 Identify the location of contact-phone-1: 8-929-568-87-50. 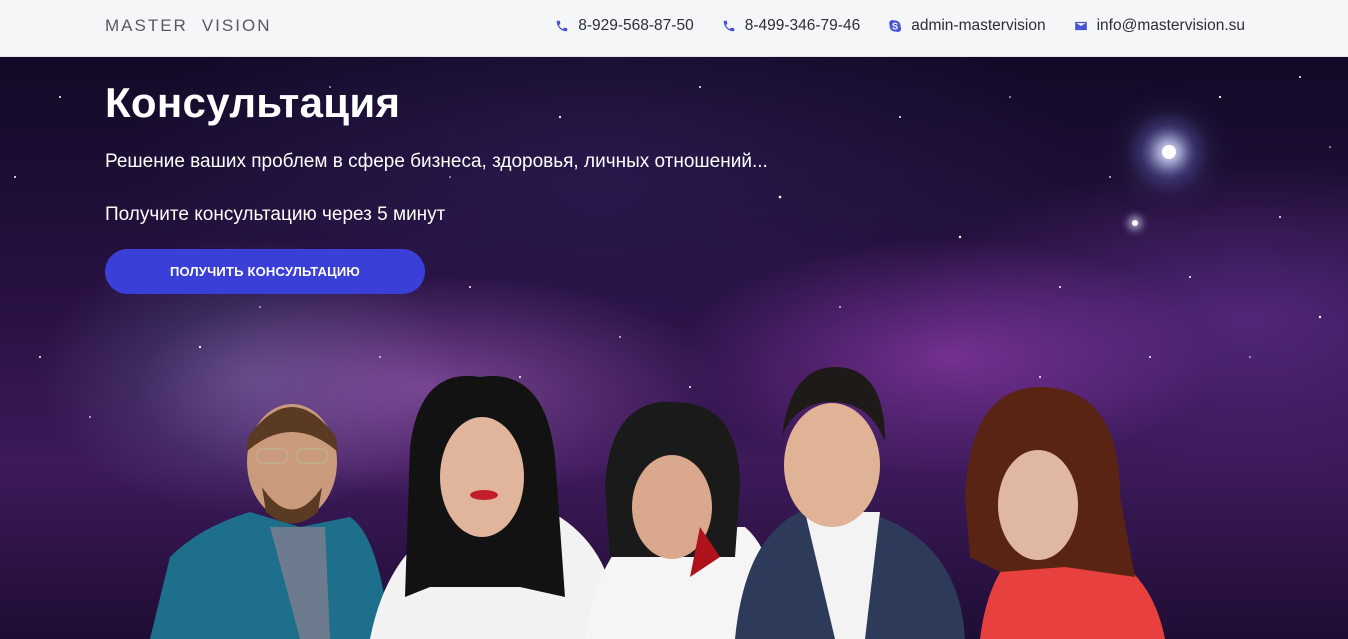
(624, 26).